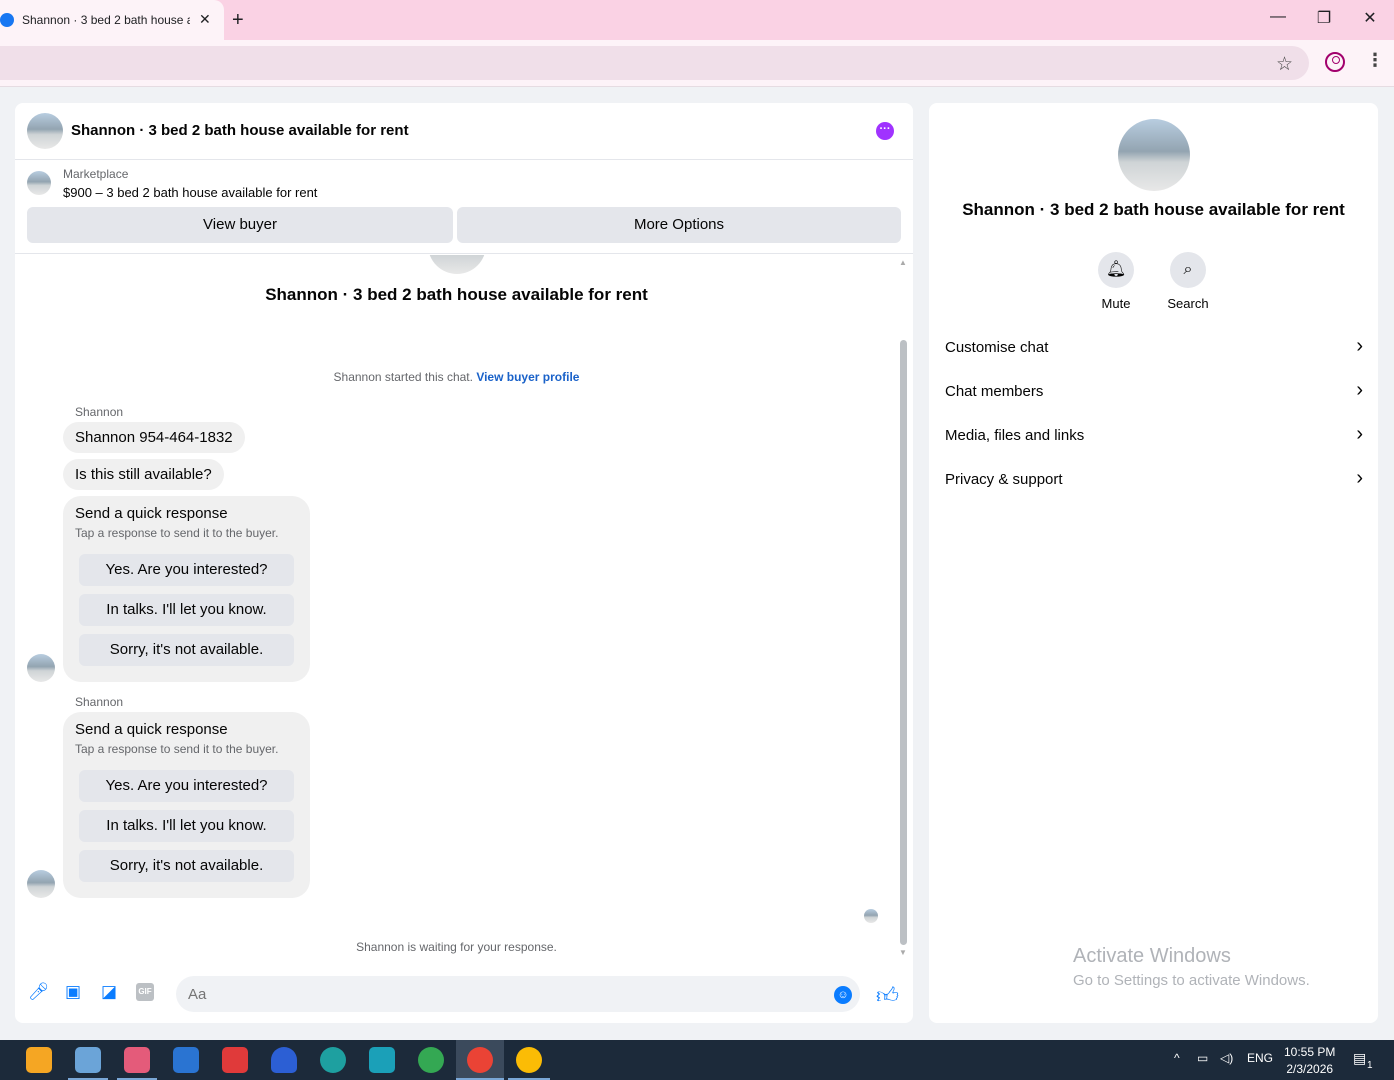  I want to click on message-input, so click(518, 994).